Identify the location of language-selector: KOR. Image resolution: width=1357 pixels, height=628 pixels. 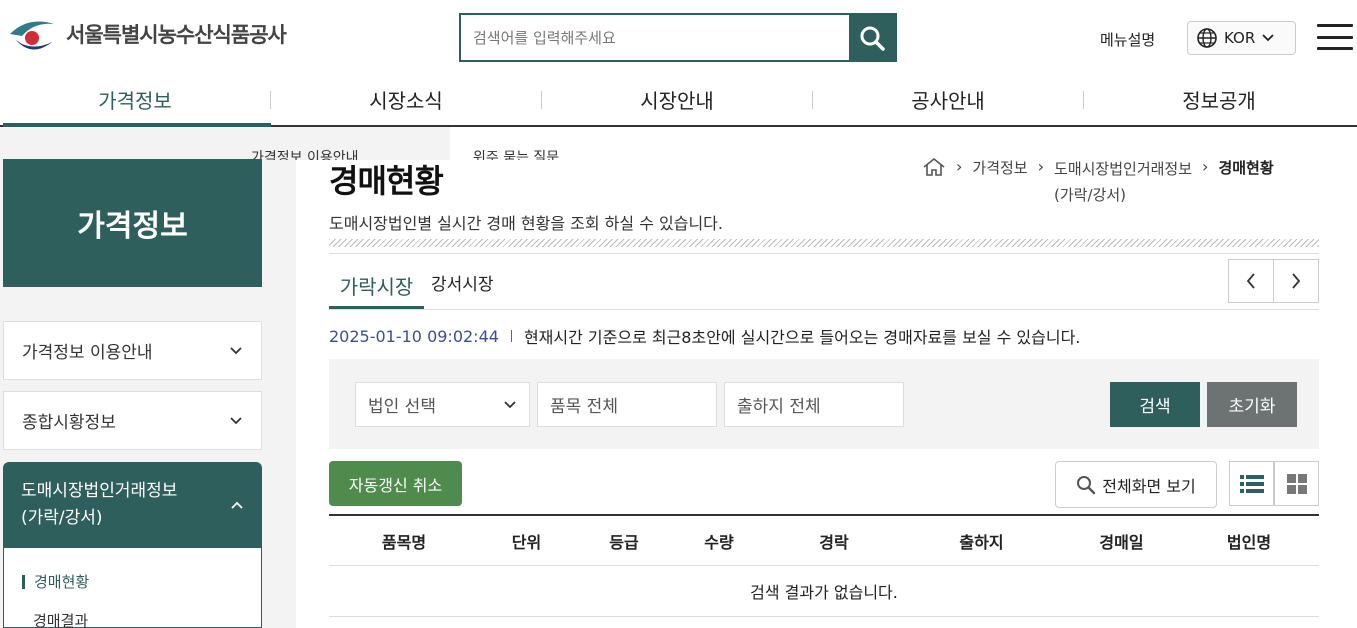
(1241, 38).